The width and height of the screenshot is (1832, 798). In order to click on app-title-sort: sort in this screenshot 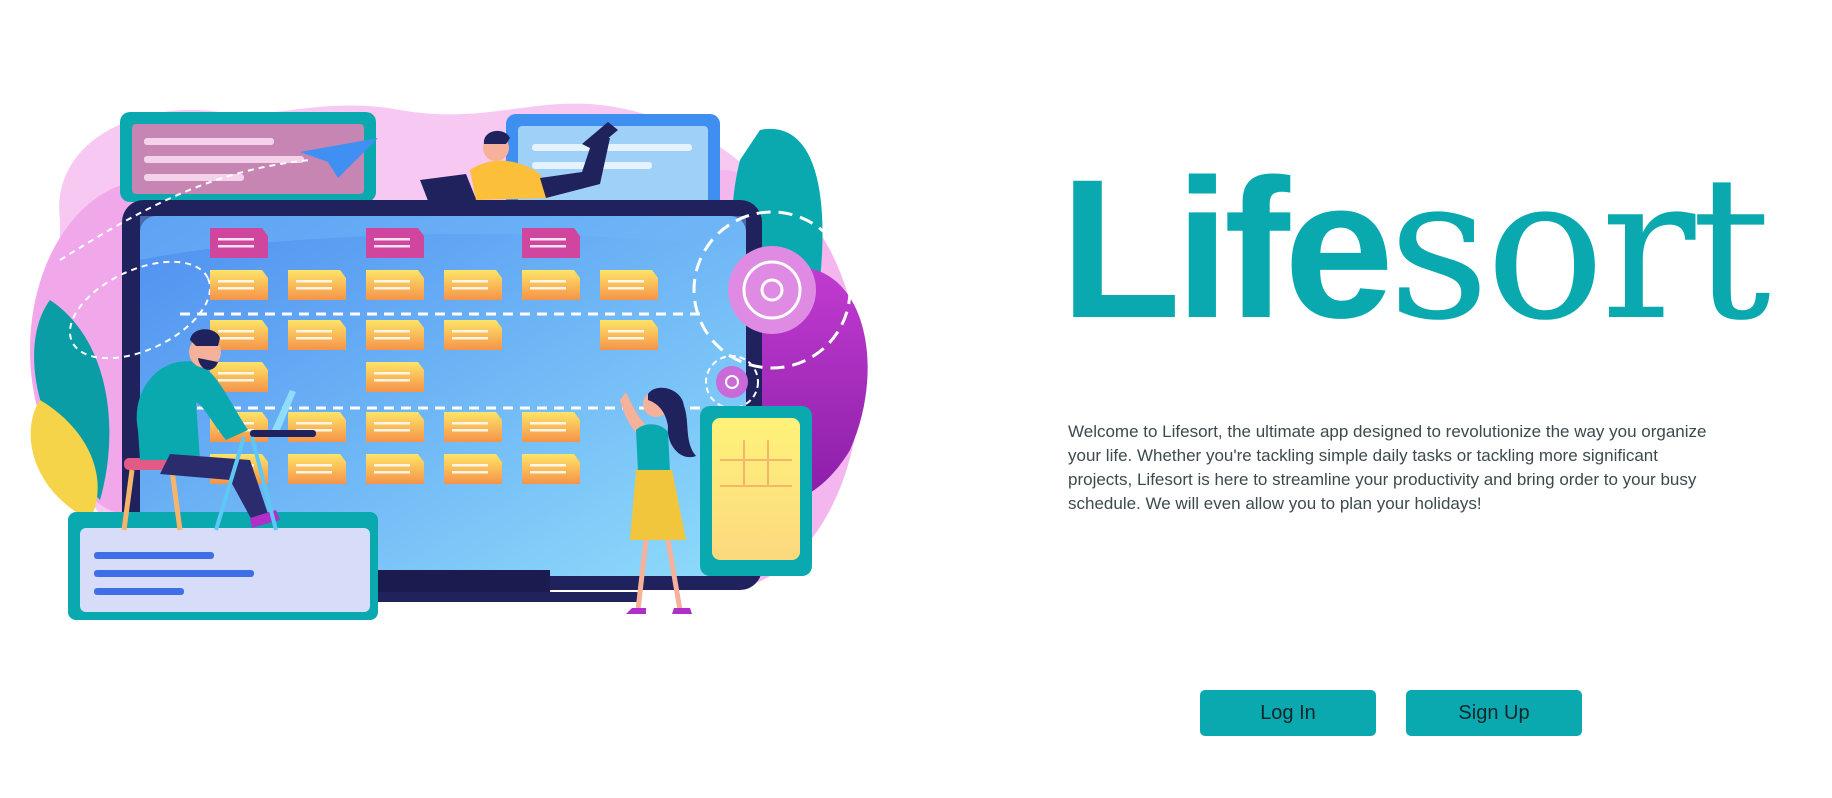, I will do `click(1579, 248)`.